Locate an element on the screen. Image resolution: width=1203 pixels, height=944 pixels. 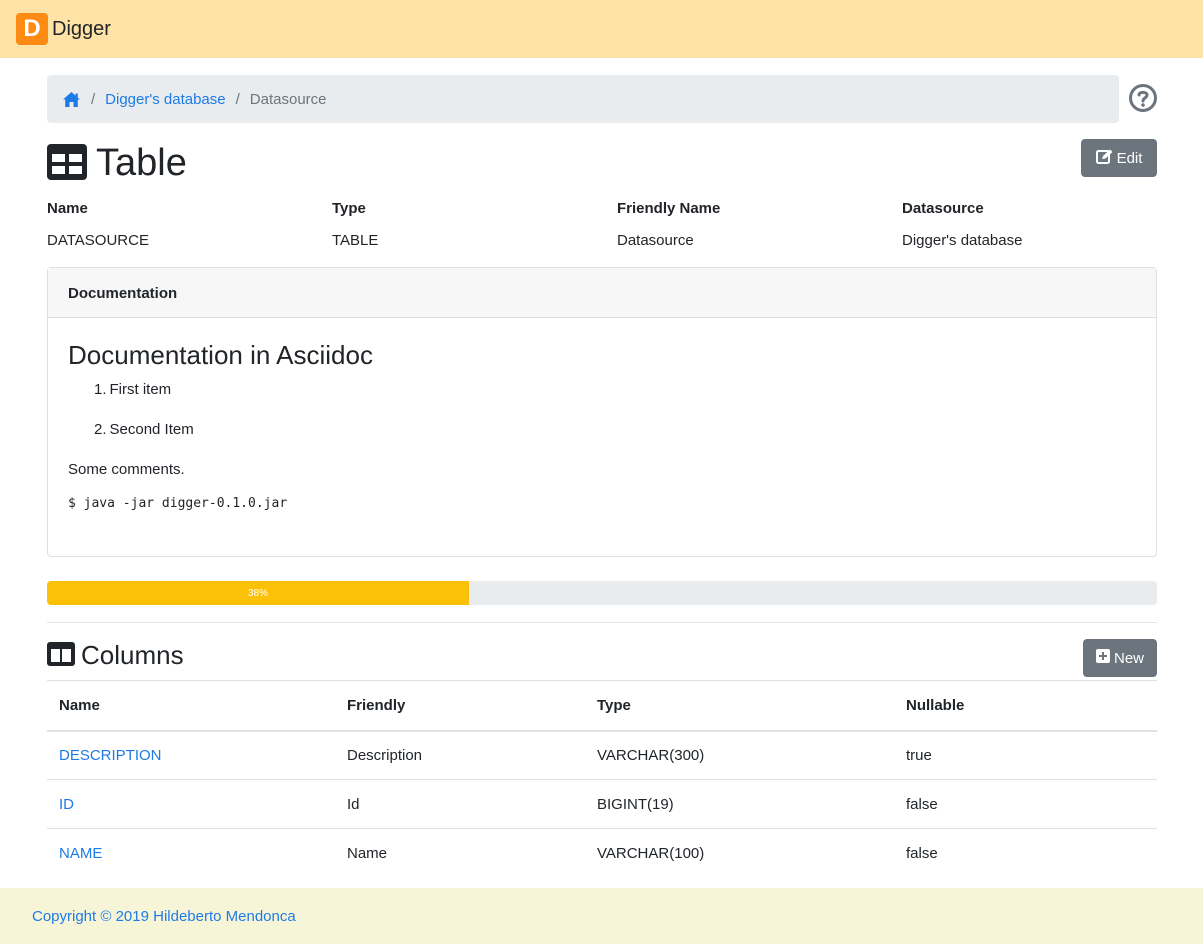
table-icon is located at coordinates (67, 163).